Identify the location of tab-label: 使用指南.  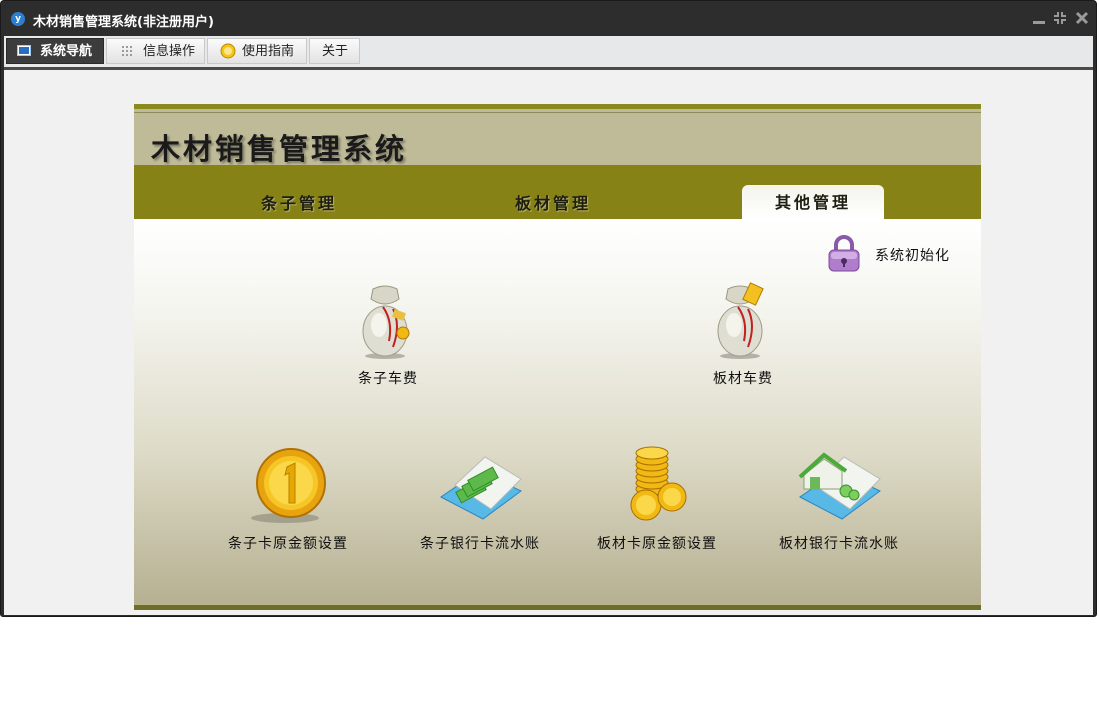
(268, 51).